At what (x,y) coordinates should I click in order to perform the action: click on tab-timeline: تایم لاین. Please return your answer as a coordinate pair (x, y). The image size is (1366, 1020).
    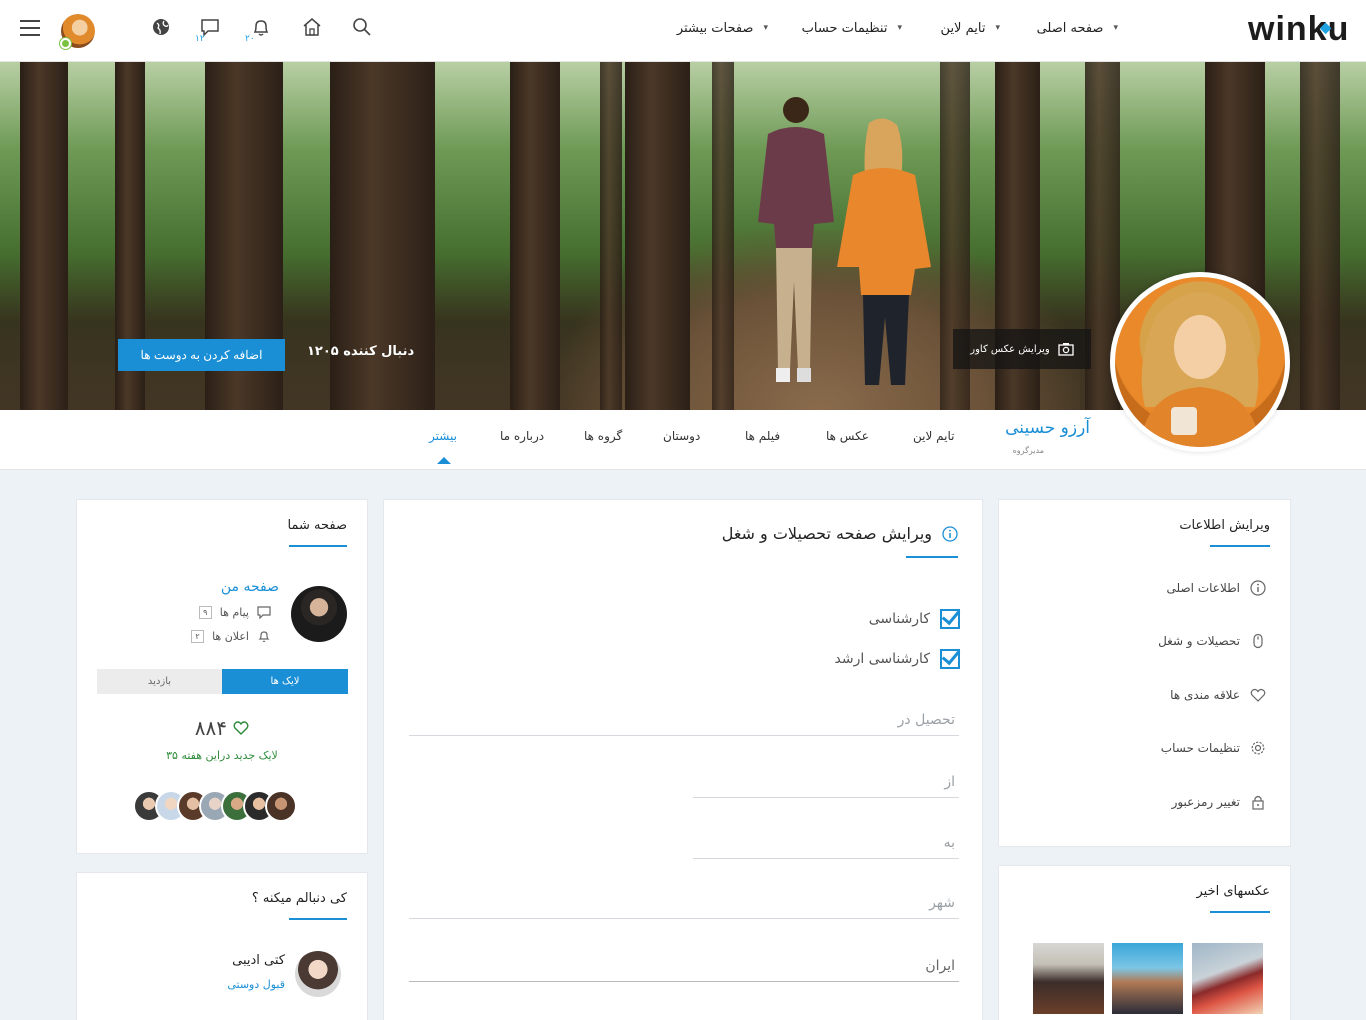
    Looking at the image, I should click on (933, 436).